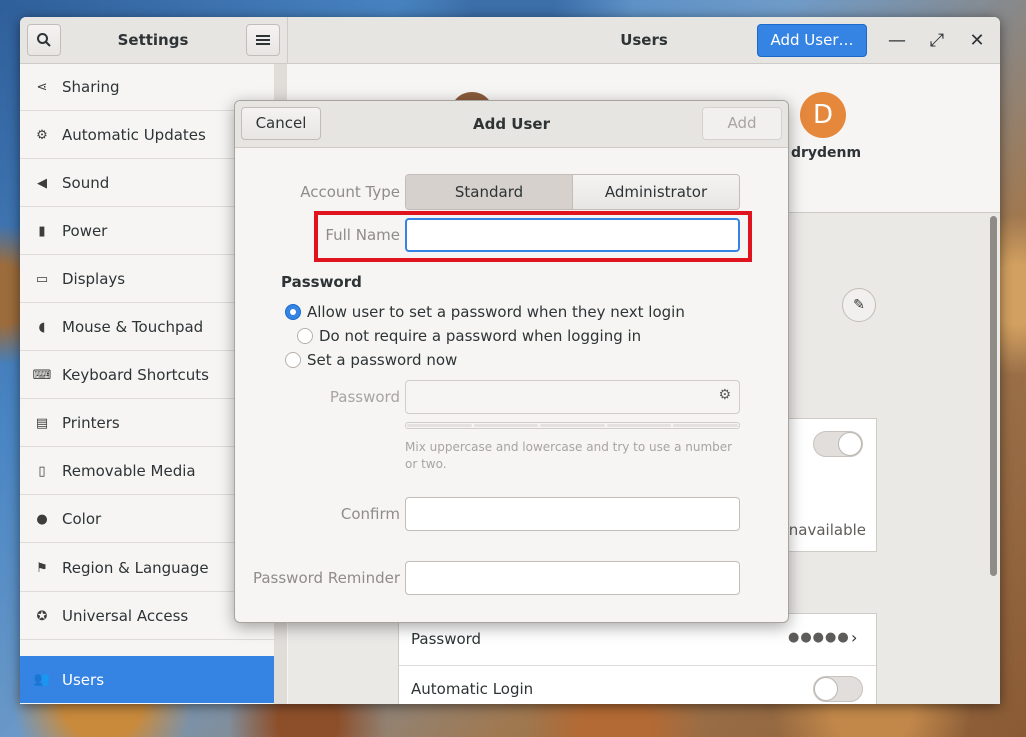  I want to click on avatar: D, so click(823, 115).